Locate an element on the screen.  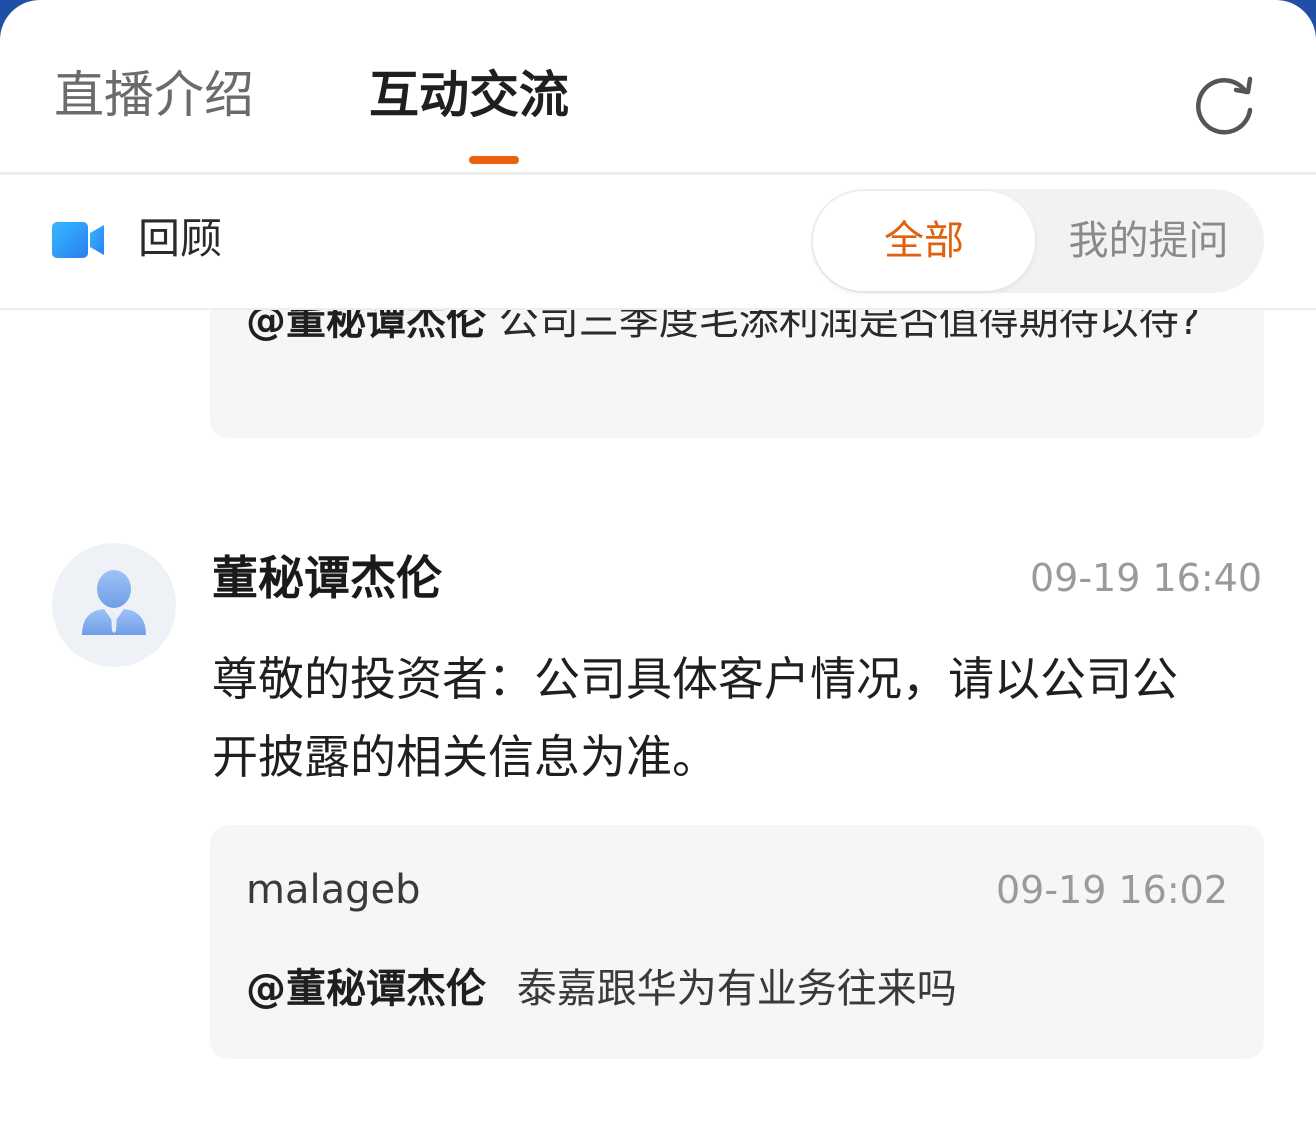
filter-row: 回顾 全部 我的提问 is located at coordinates (658, 241).